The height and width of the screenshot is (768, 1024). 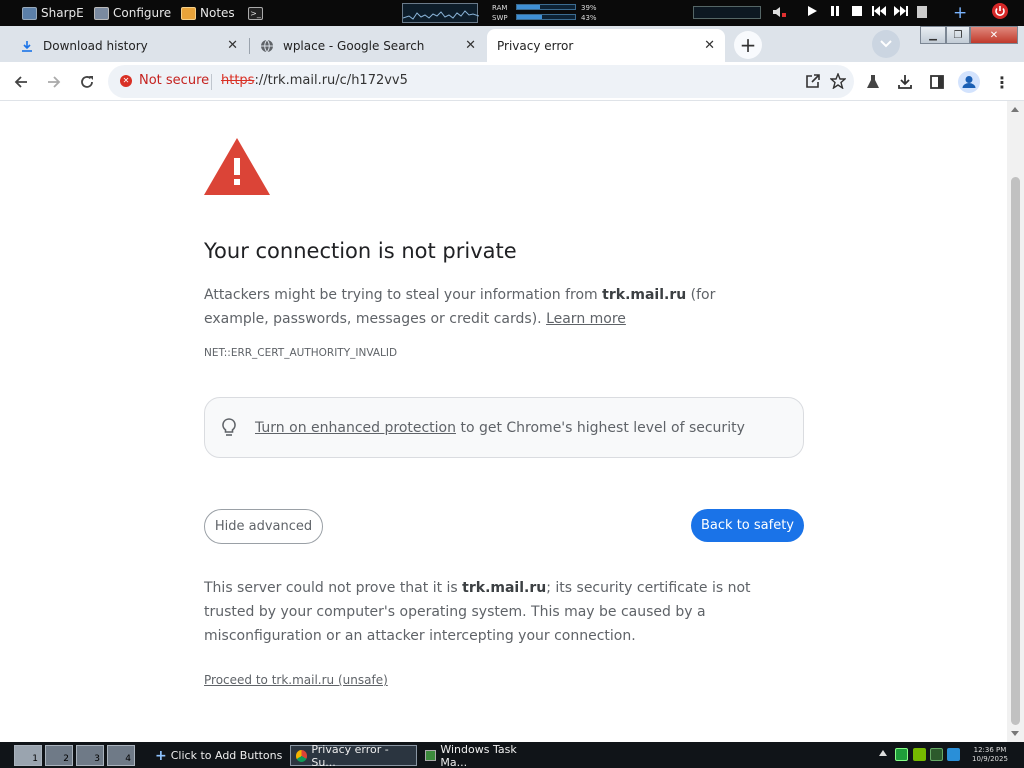 I want to click on back-button, so click(x=21, y=82).